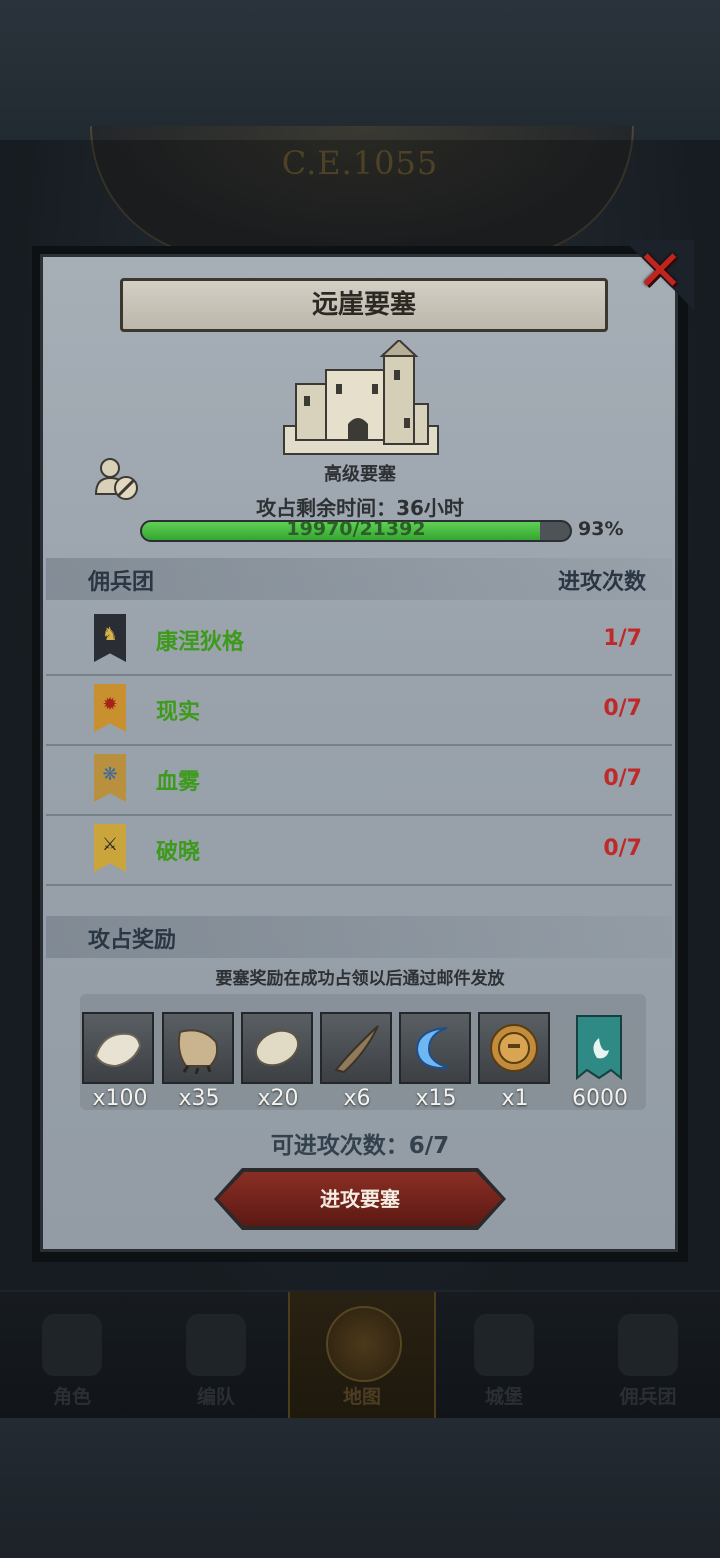  What do you see at coordinates (601, 582) in the screenshot?
I see `attack-count-header-label: 进攻次数` at bounding box center [601, 582].